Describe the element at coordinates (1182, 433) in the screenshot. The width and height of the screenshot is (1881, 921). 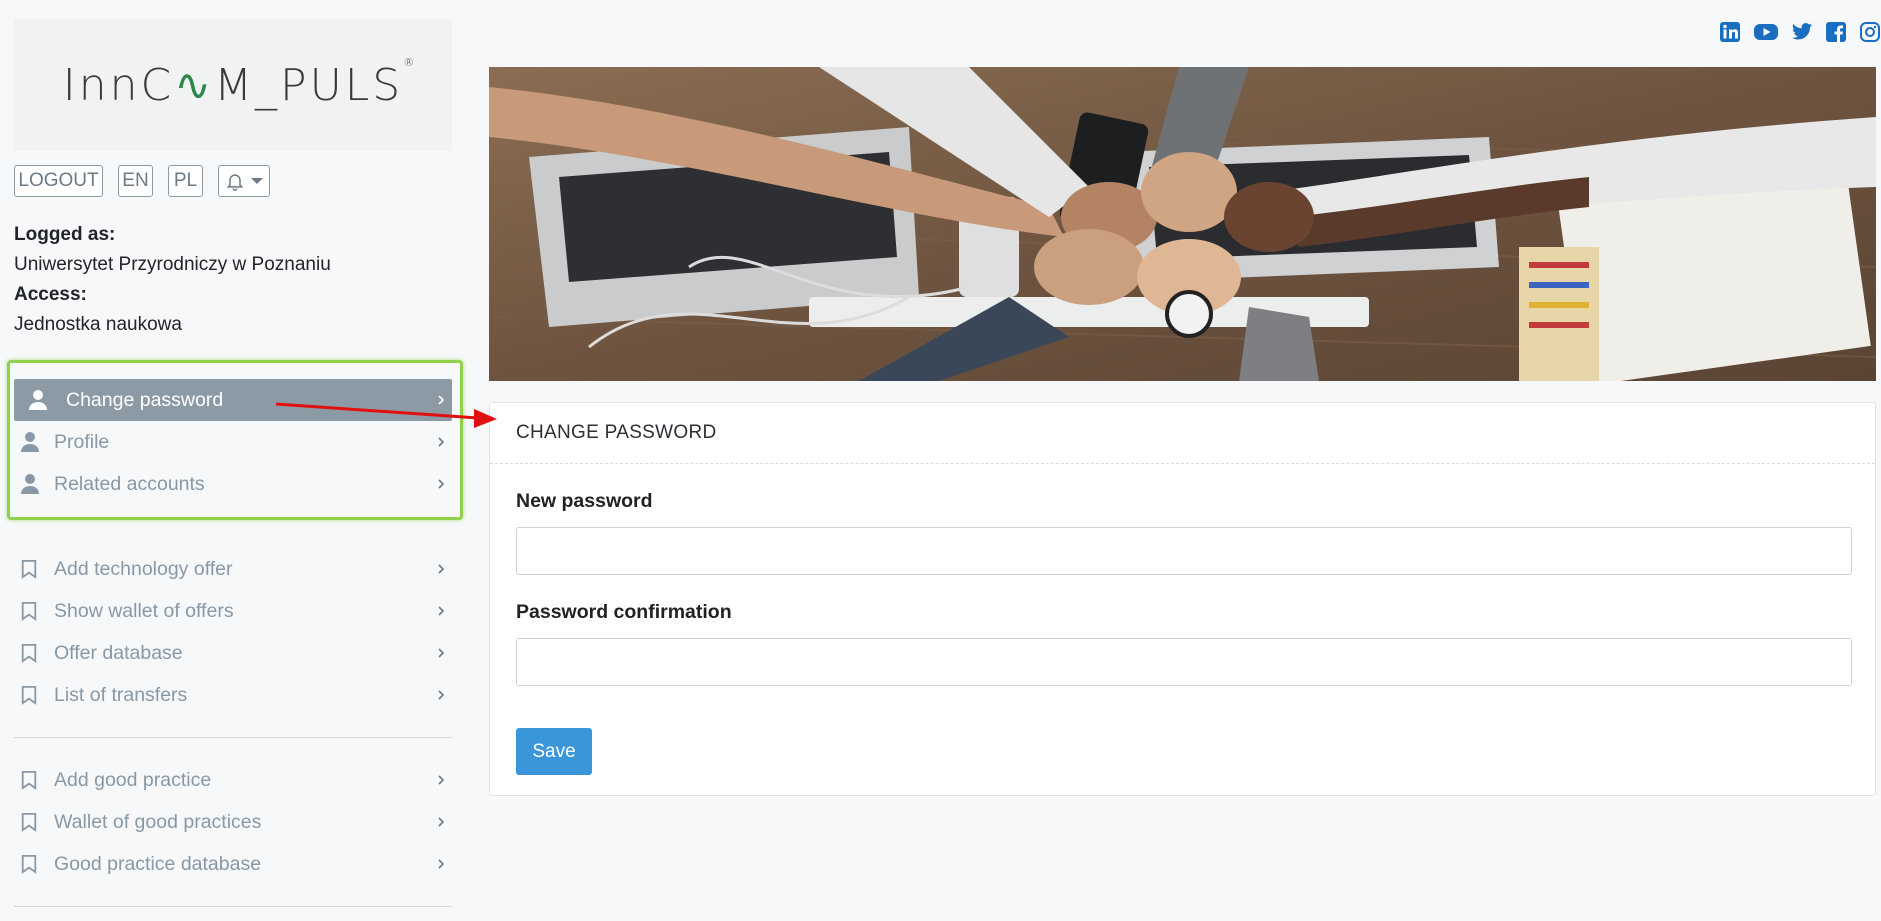
I see `card-title: CHANGE PASSWORD` at that location.